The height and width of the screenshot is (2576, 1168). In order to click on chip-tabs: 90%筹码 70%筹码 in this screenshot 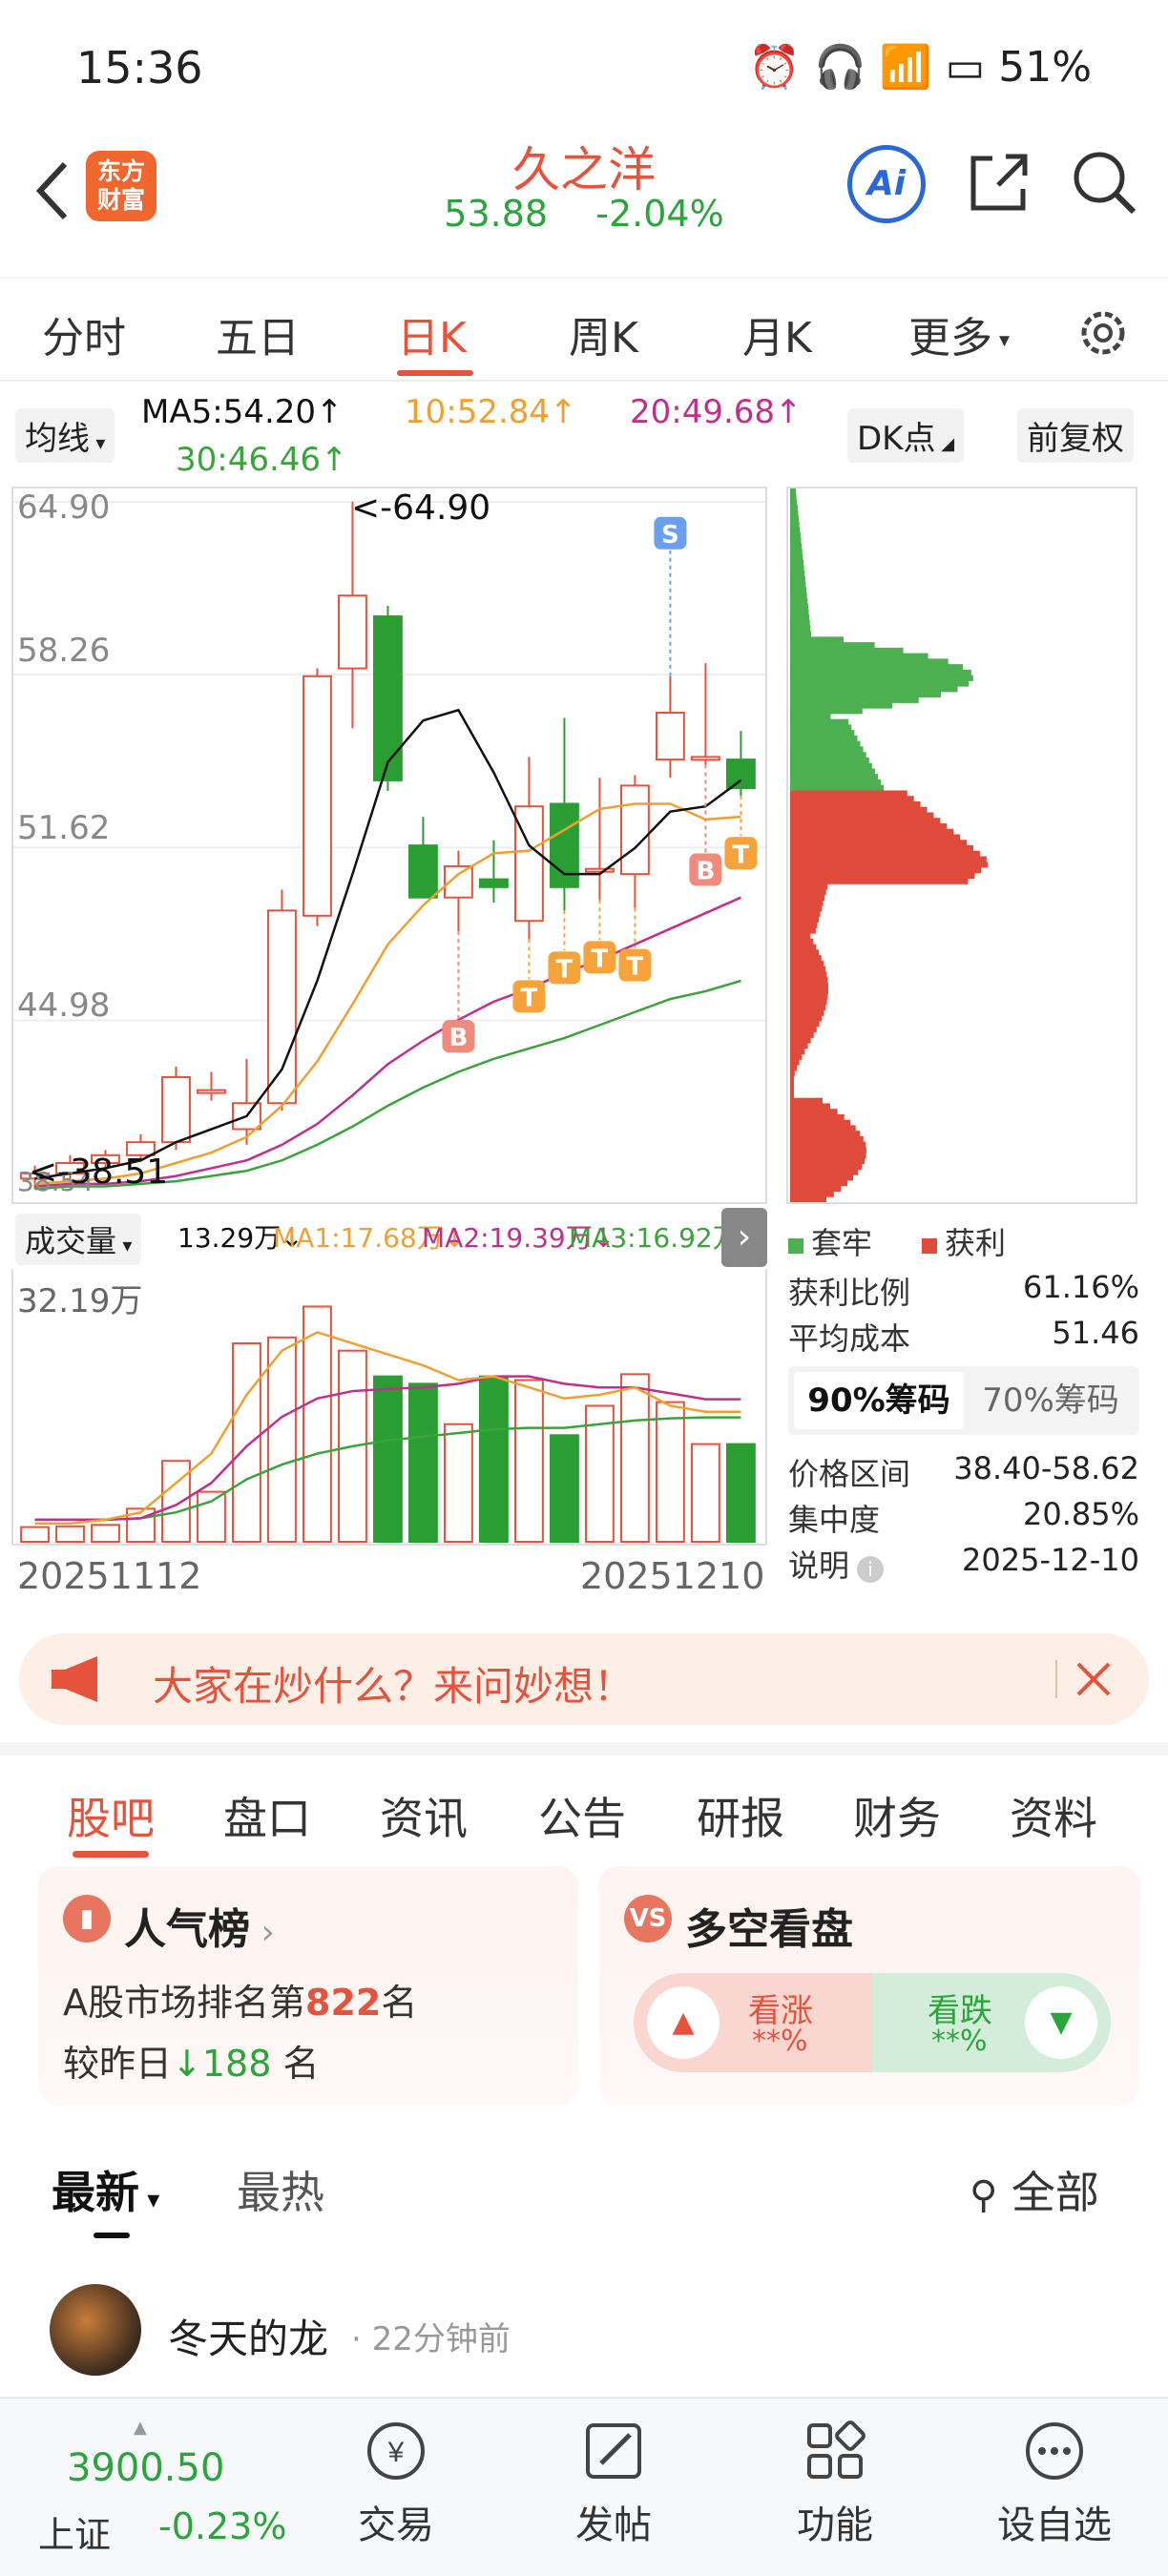, I will do `click(963, 1400)`.